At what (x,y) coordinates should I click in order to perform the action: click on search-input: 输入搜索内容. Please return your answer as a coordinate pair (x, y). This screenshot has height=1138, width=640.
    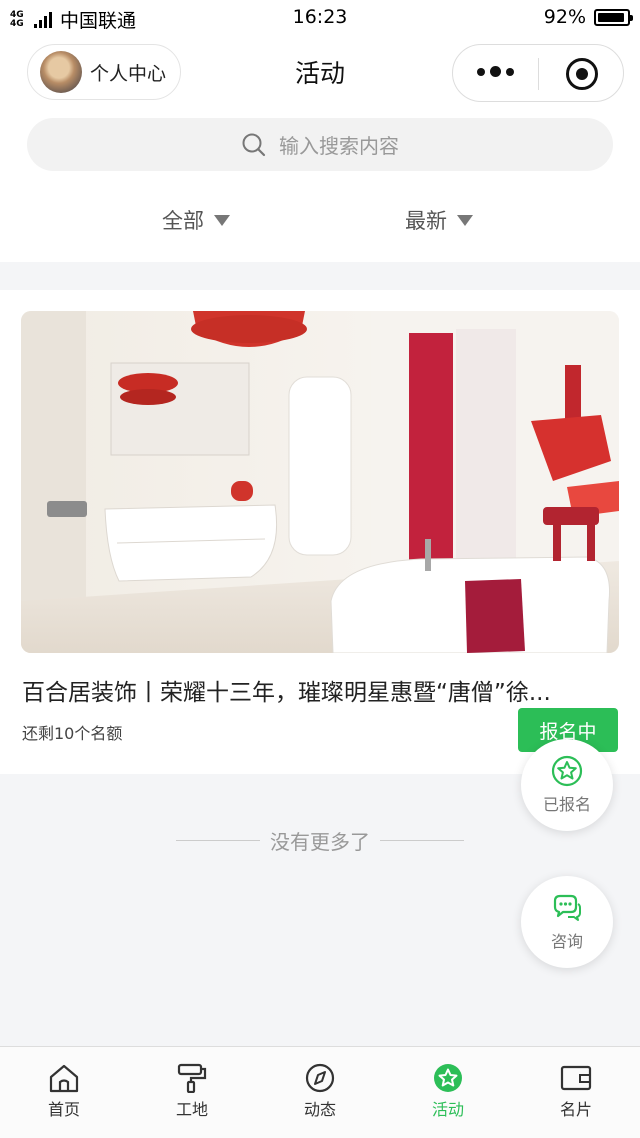
    Looking at the image, I should click on (320, 144).